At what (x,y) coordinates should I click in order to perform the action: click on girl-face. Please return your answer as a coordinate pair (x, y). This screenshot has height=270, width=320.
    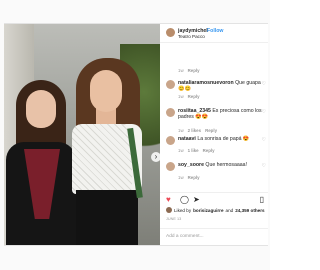
    Looking at the image, I should click on (41, 109).